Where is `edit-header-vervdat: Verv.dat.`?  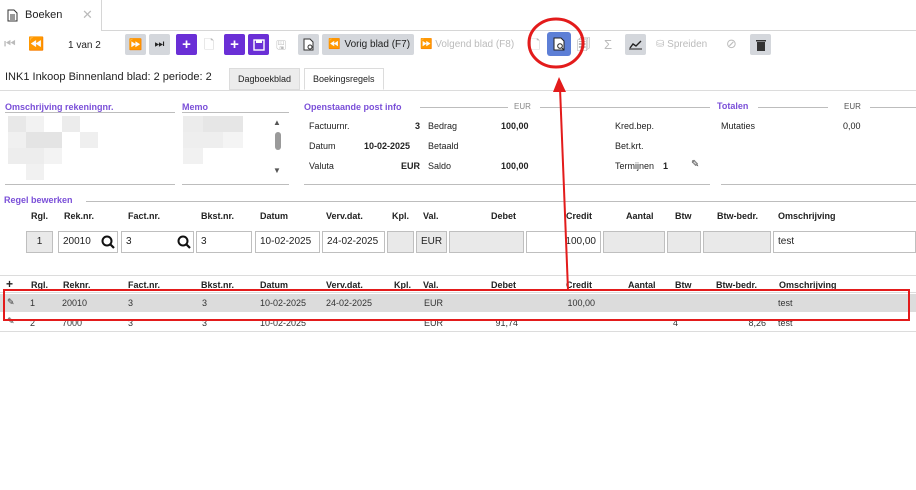
edit-header-vervdat: Verv.dat. is located at coordinates (344, 216).